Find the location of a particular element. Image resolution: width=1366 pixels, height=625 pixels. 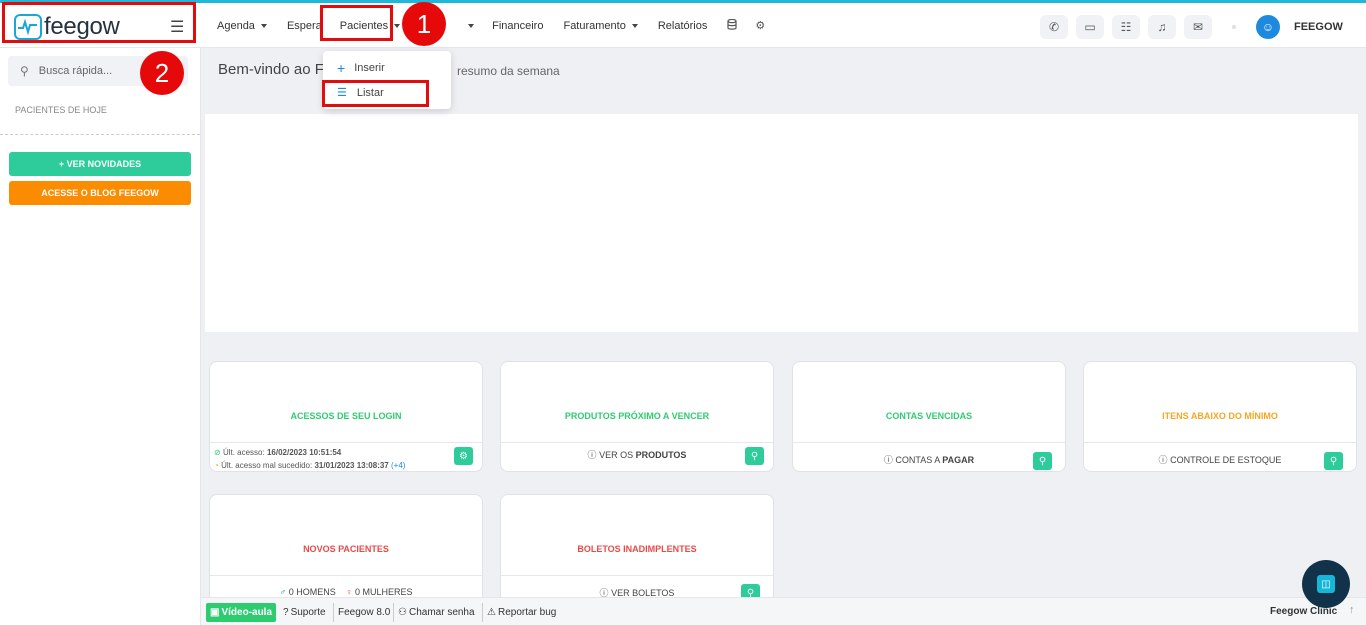

card-title: ITENS ABAIXO DO MÍNIMO is located at coordinates (1220, 416).